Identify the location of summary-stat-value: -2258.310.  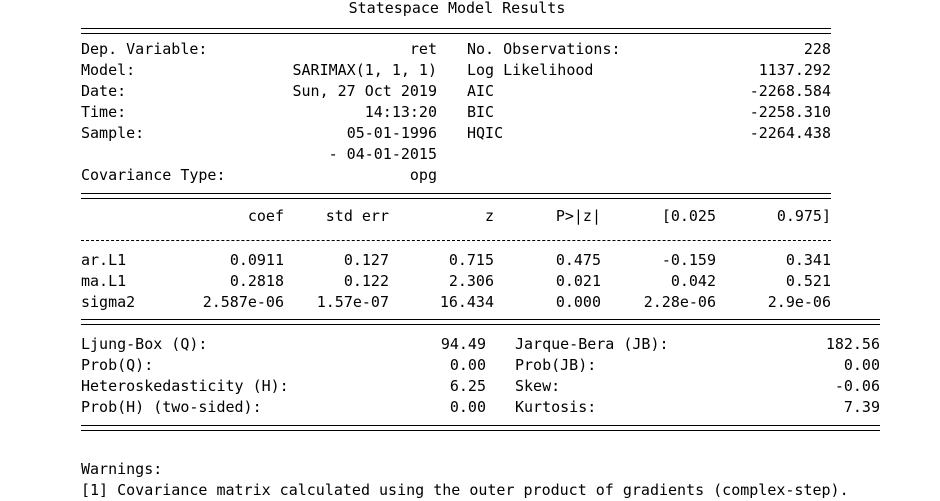
(790, 112).